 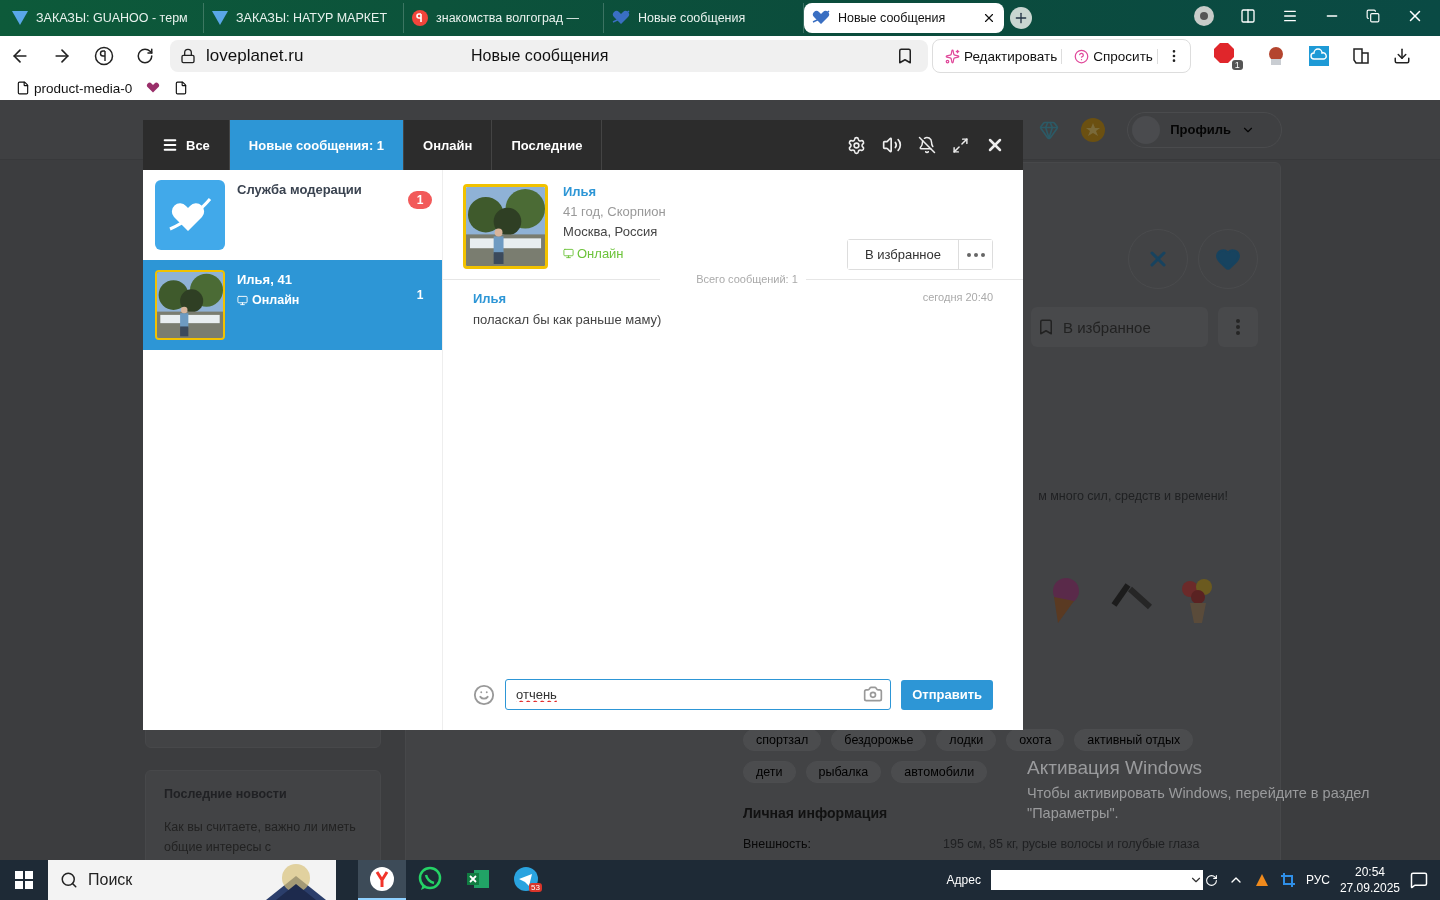 What do you see at coordinates (192, 880) in the screenshot?
I see `taskbar-search: Поиск` at bounding box center [192, 880].